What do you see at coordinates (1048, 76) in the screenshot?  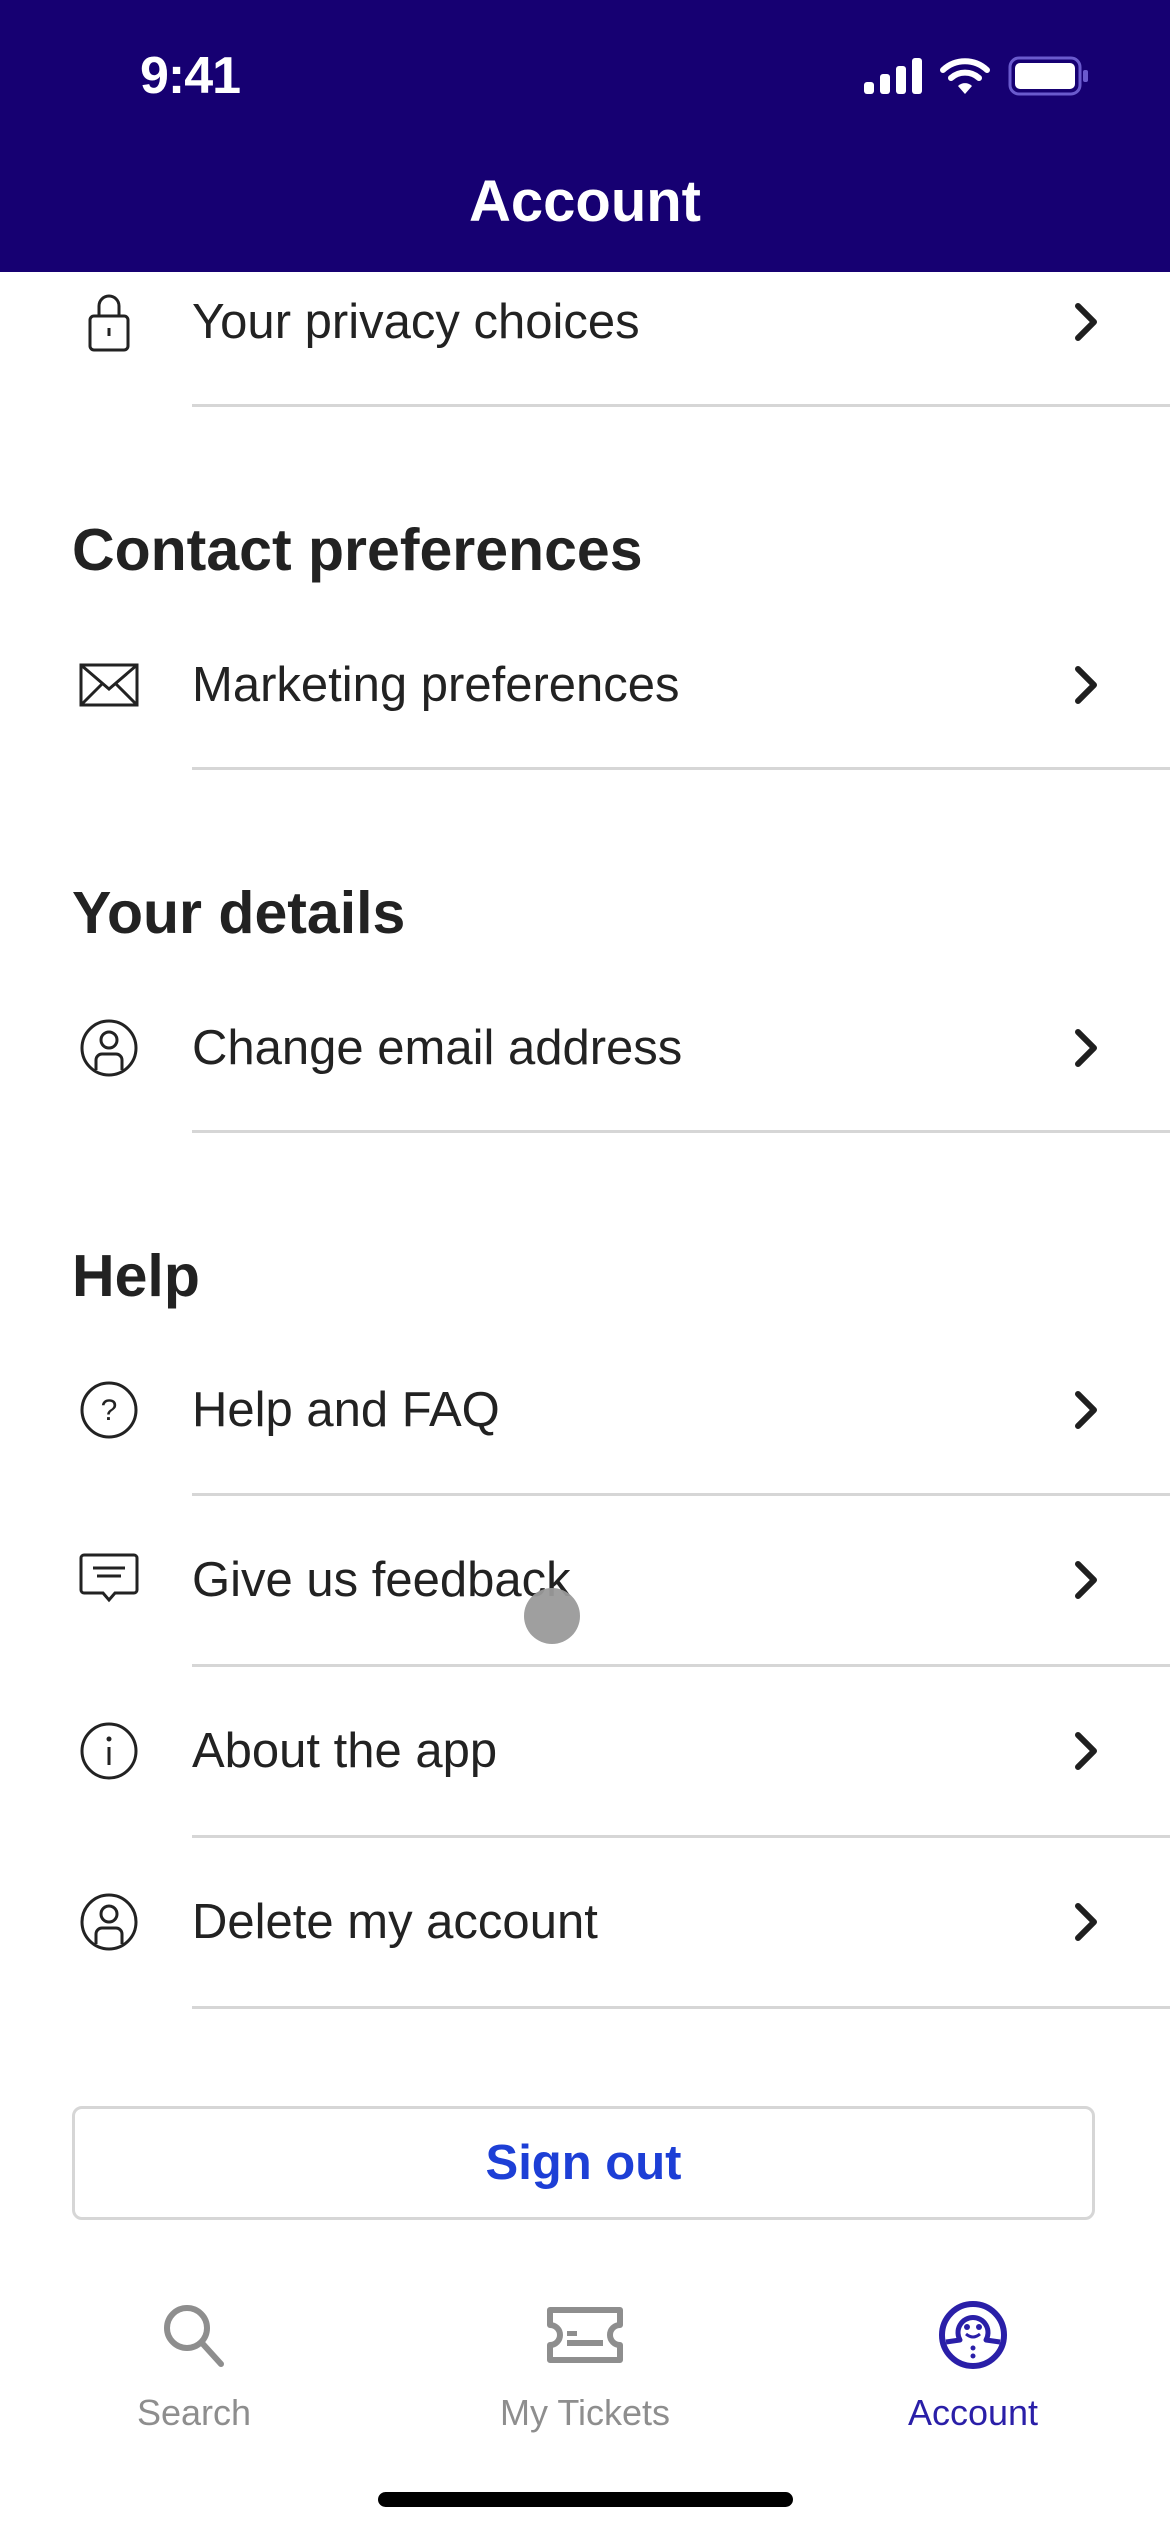 I see `battery-icon` at bounding box center [1048, 76].